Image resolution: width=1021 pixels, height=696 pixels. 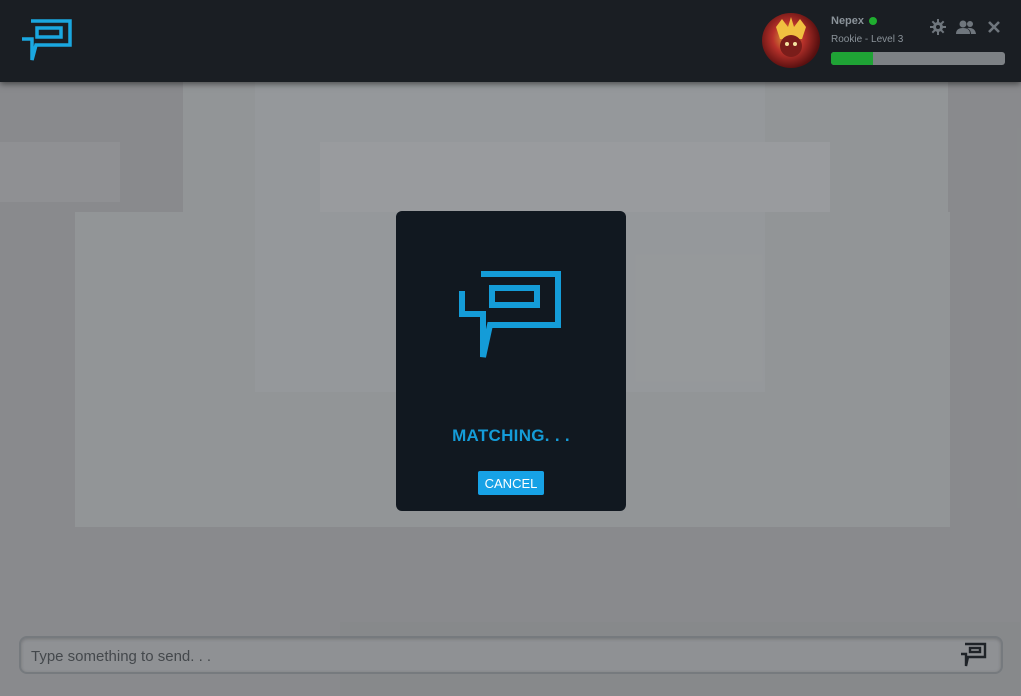 What do you see at coordinates (481, 656) in the screenshot?
I see `message-input` at bounding box center [481, 656].